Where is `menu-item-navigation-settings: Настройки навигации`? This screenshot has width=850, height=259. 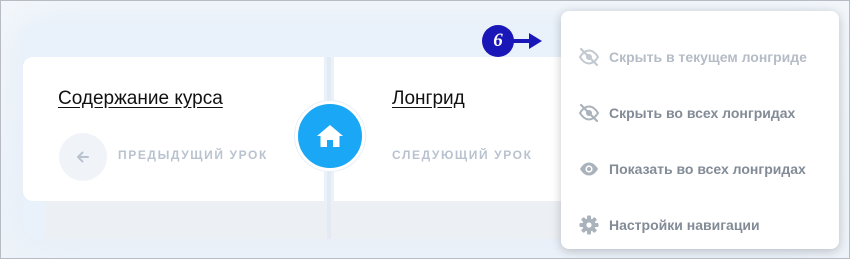 menu-item-navigation-settings: Настройки навигации is located at coordinates (700, 225).